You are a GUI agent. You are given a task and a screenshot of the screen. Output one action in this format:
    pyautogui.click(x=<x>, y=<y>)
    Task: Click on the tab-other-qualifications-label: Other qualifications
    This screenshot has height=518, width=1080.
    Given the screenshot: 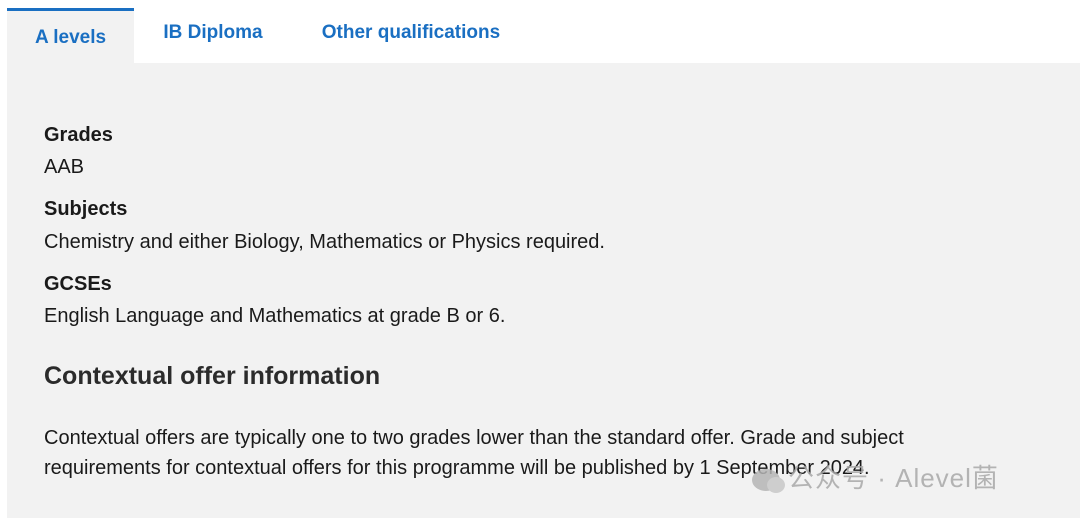 What is the action you would take?
    pyautogui.click(x=411, y=32)
    